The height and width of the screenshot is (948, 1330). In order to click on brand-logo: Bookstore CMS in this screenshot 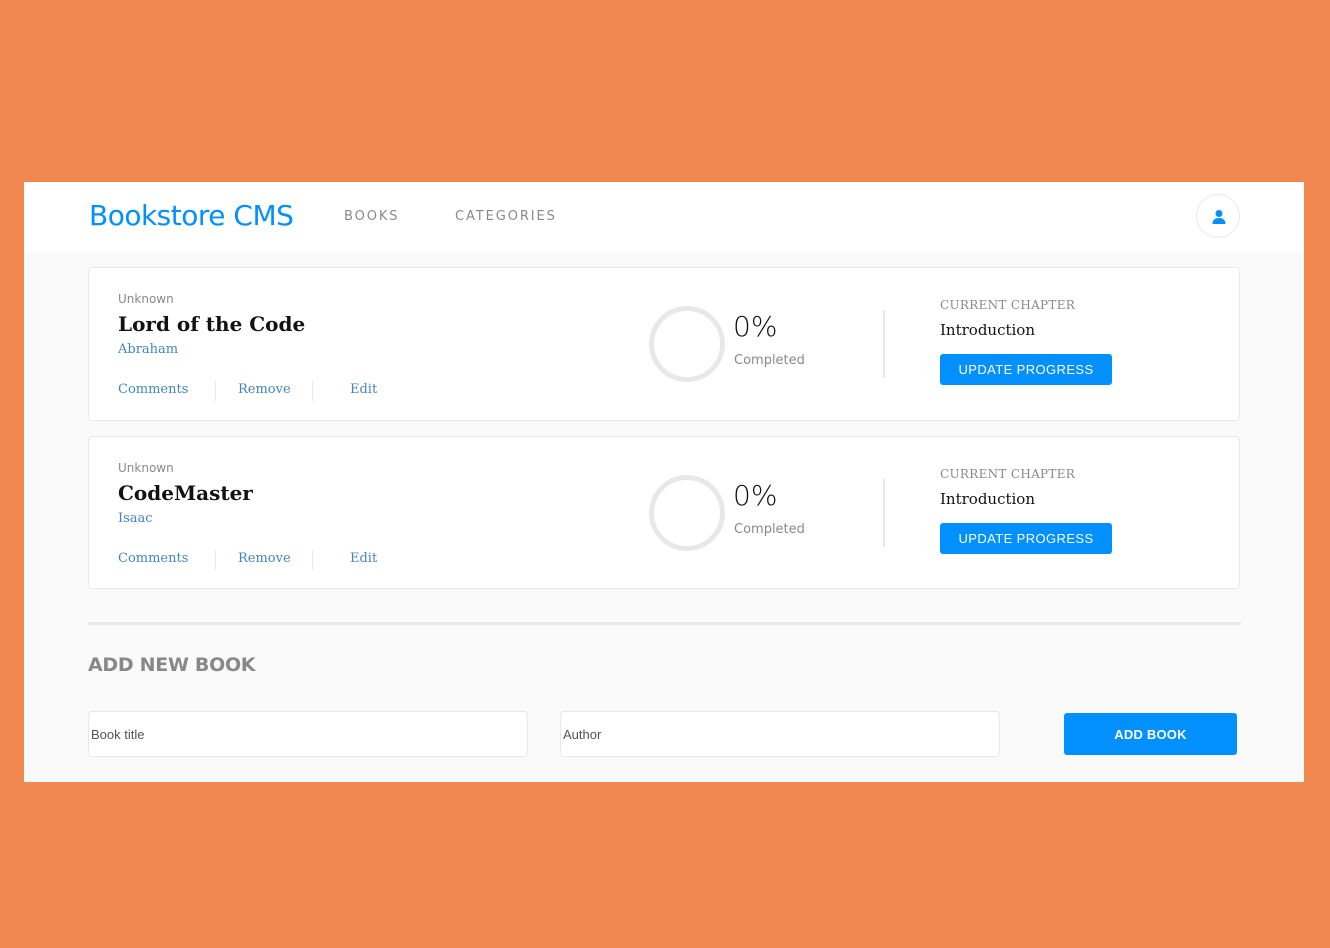, I will do `click(191, 215)`.